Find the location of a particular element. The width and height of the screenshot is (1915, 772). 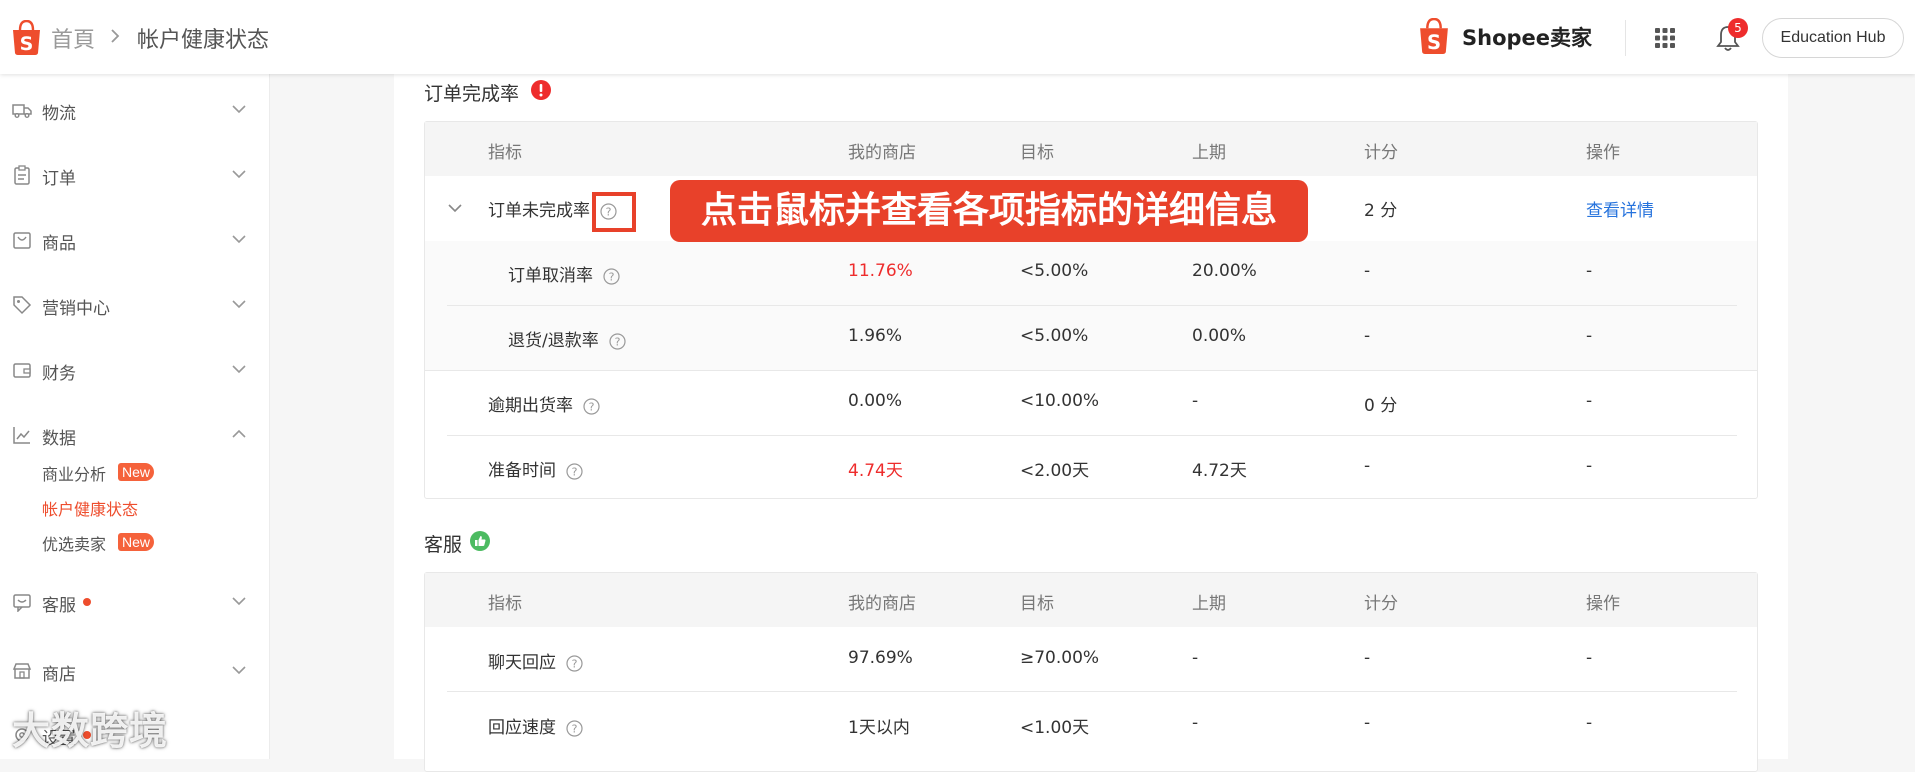

table-row: 退货/退款率? 1.96% <5.00% 0.00% - - is located at coordinates (1091, 338).